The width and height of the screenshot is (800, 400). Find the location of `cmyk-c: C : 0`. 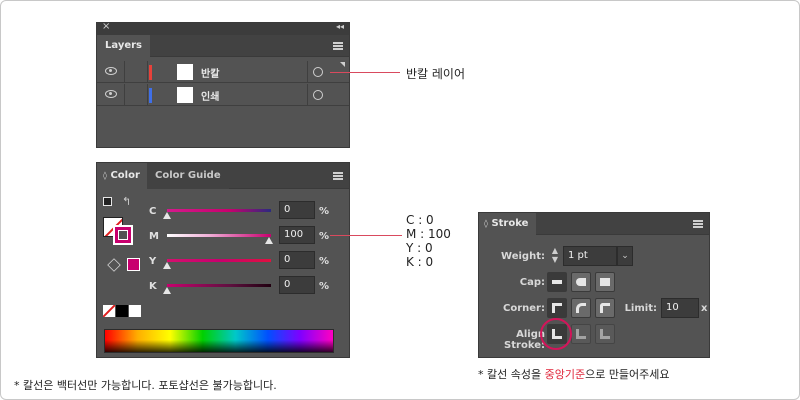

cmyk-c: C : 0 is located at coordinates (420, 220).